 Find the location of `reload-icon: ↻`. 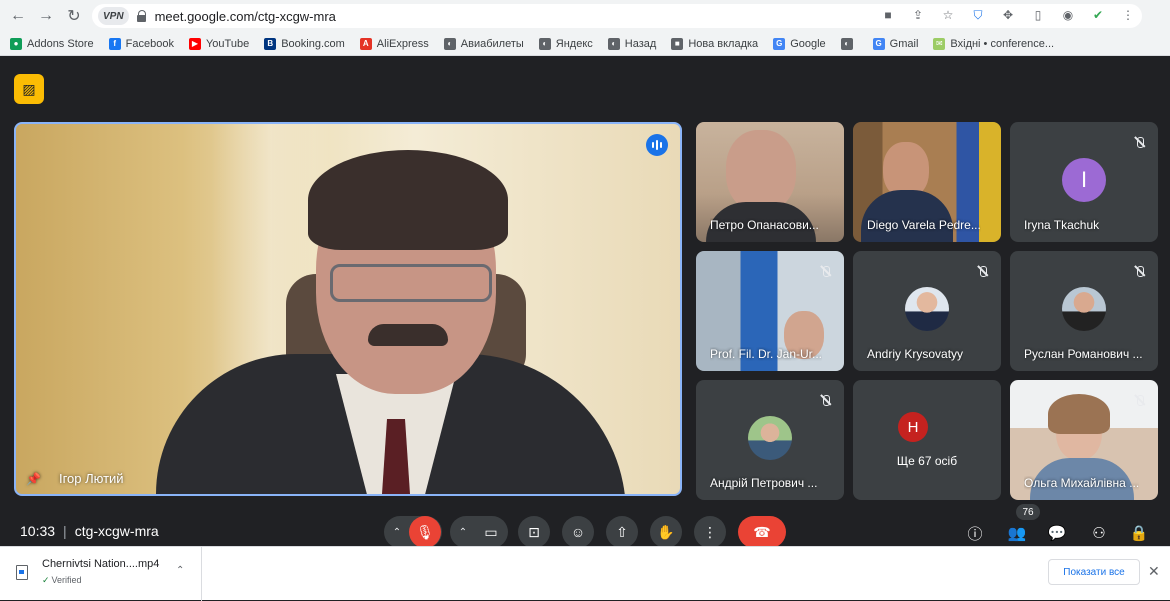

reload-icon: ↻ is located at coordinates (74, 16).